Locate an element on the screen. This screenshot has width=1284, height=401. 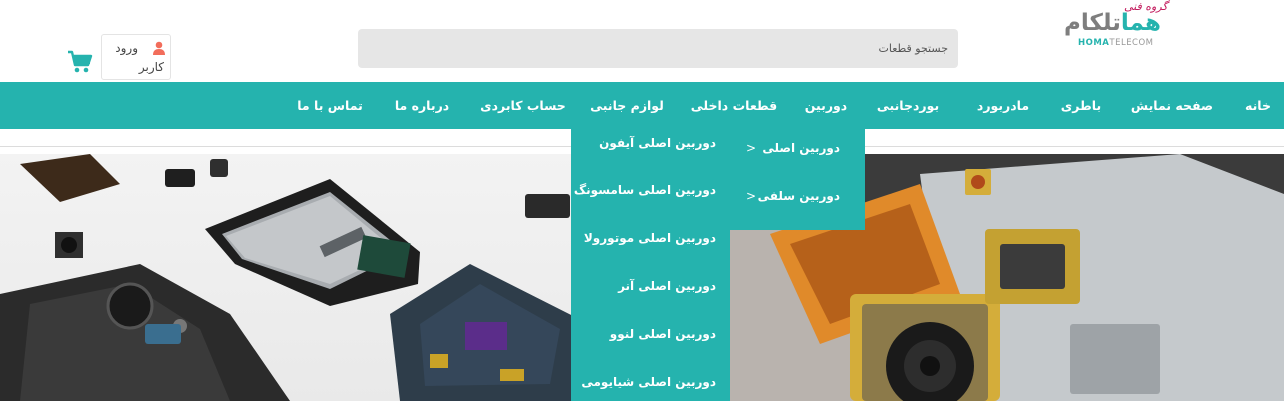
submenu-item-xiaomi: دوربین اصلی شیایومی is located at coordinates (648, 382).